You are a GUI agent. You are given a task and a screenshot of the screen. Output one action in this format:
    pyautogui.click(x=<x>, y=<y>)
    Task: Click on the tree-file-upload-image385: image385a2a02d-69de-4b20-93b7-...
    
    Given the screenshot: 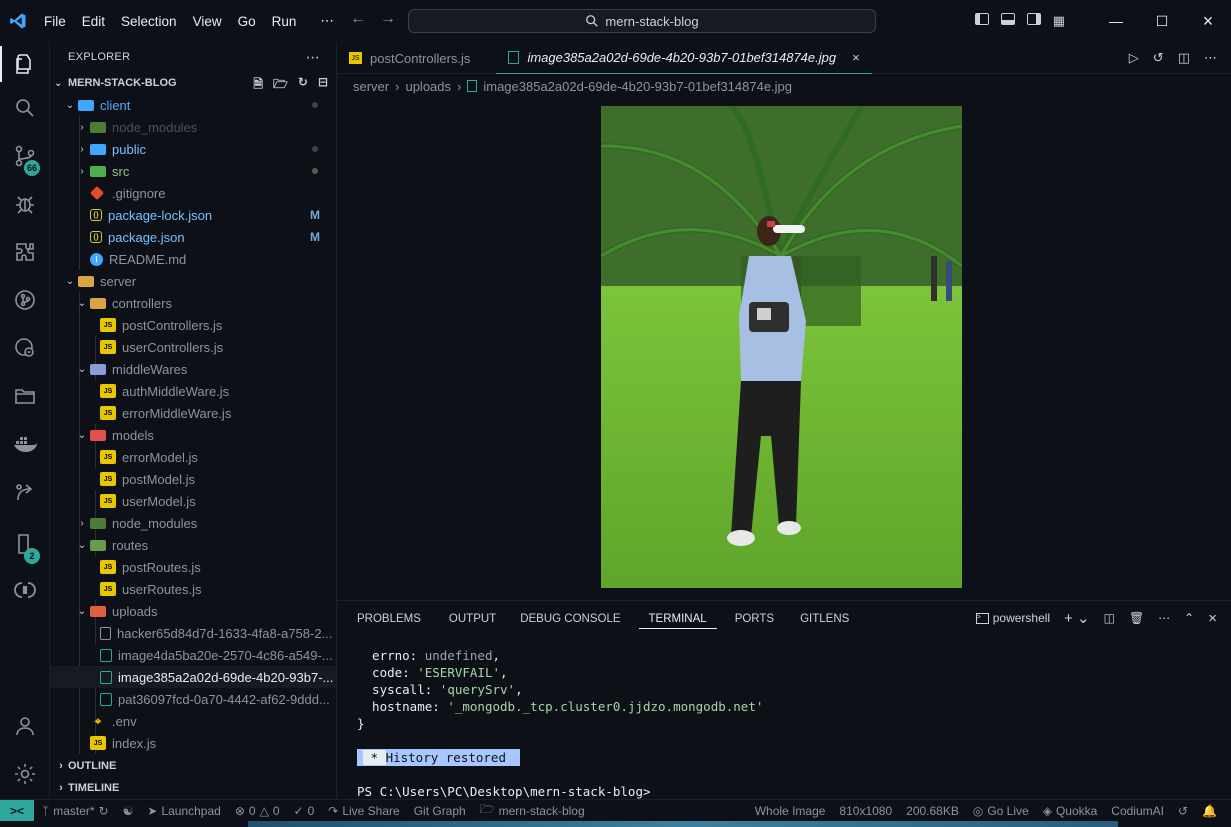 What is the action you would take?
    pyautogui.click(x=193, y=677)
    